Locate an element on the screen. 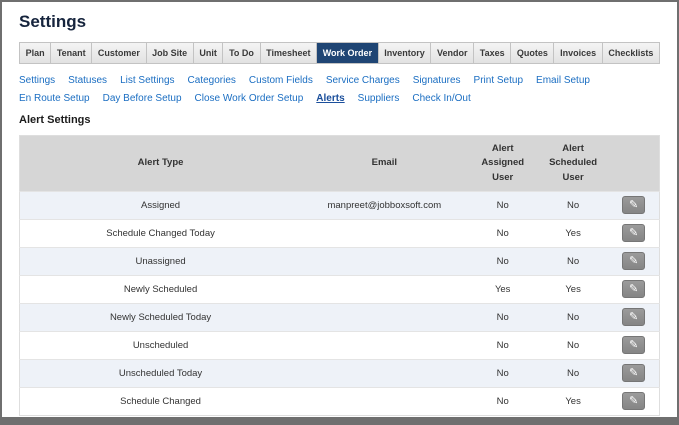  subnav-link-settings: Settings is located at coordinates (37, 80).